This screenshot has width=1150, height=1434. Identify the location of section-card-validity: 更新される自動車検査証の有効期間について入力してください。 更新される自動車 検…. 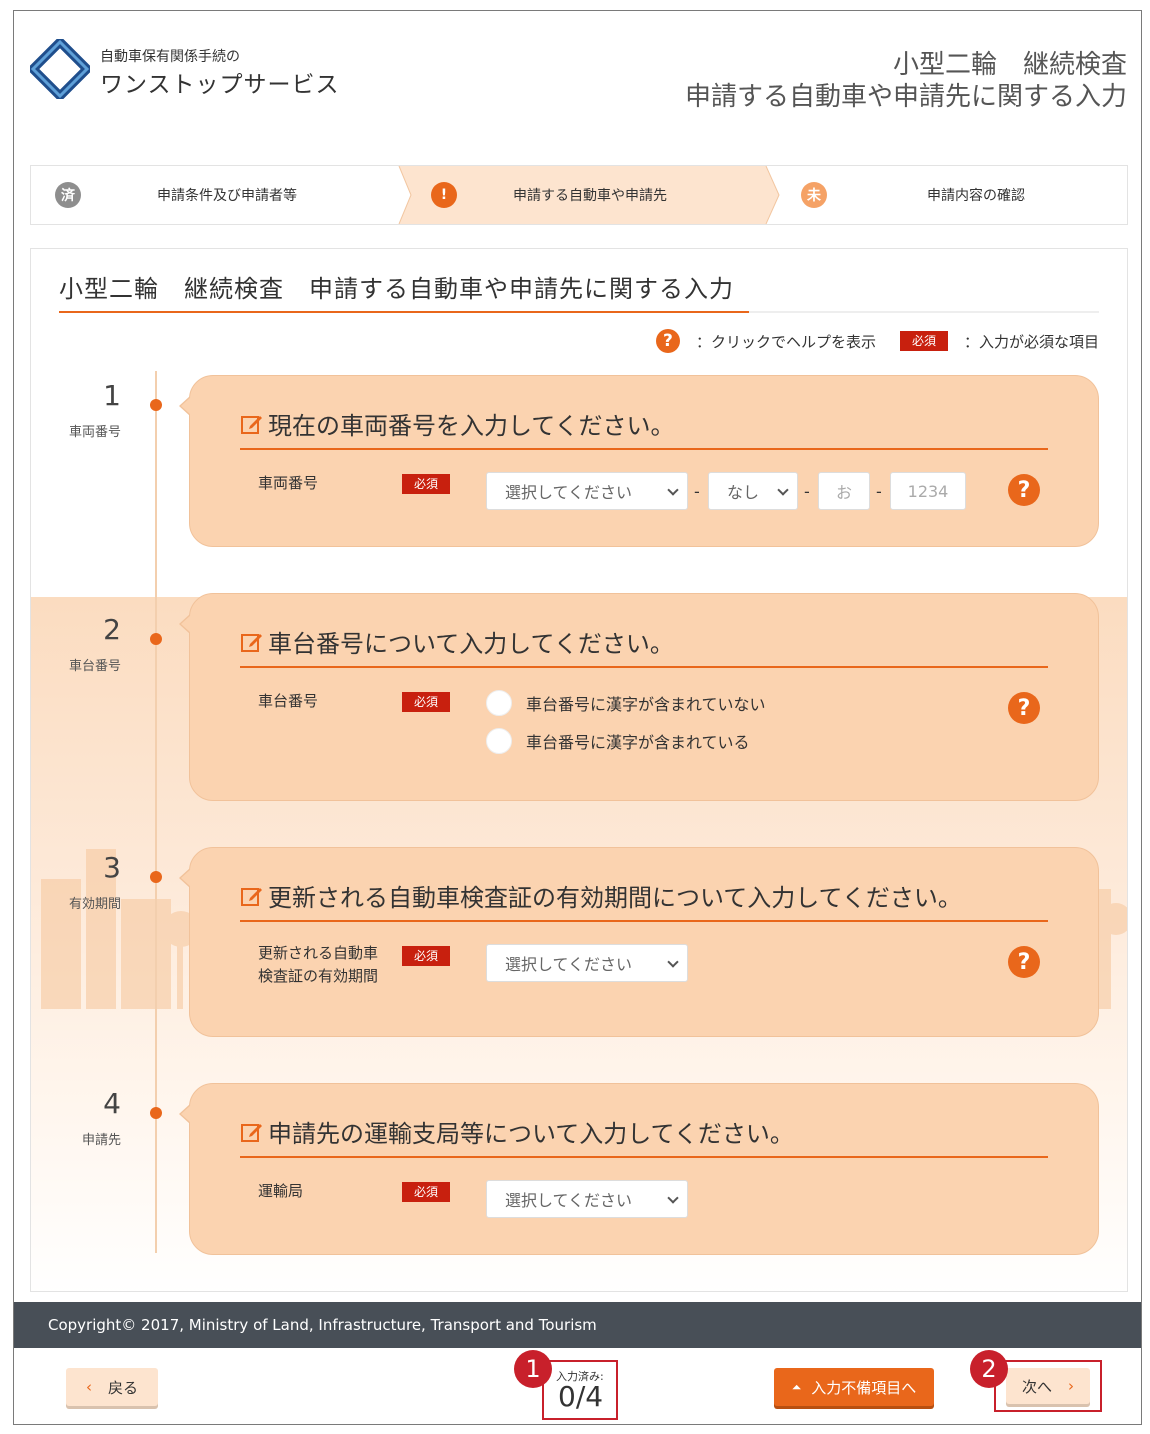
(639, 942).